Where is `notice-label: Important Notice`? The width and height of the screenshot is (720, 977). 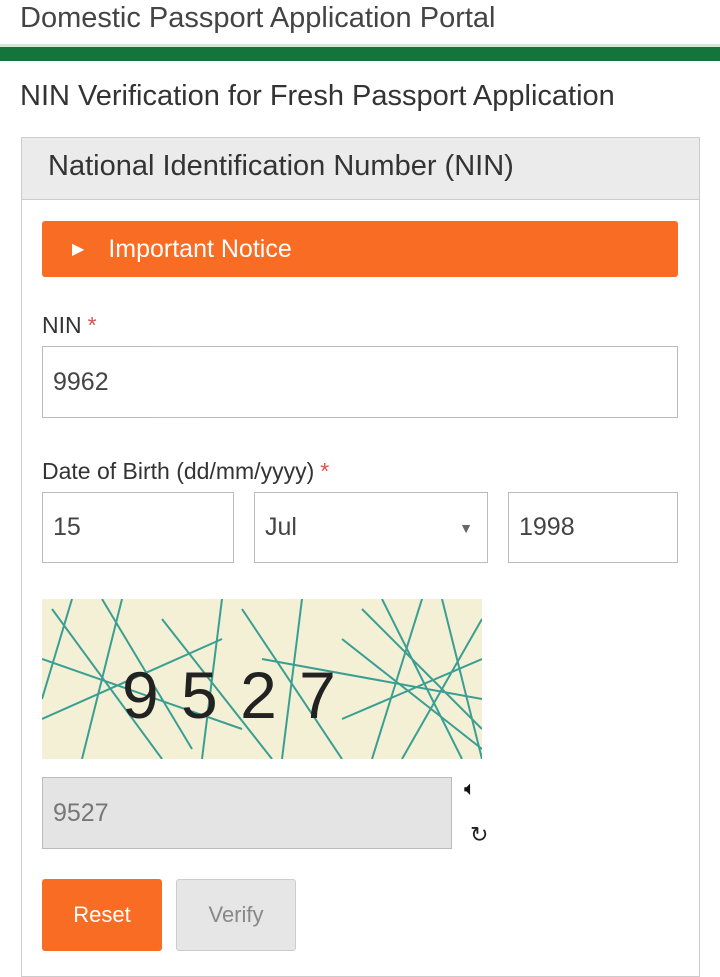
notice-label: Important Notice is located at coordinates (200, 248).